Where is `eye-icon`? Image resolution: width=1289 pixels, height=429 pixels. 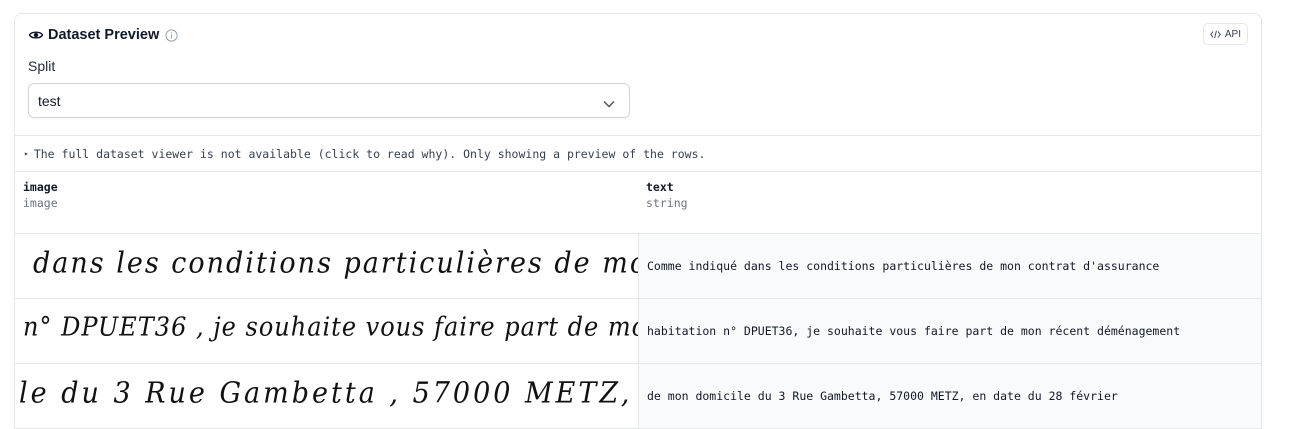 eye-icon is located at coordinates (36, 35).